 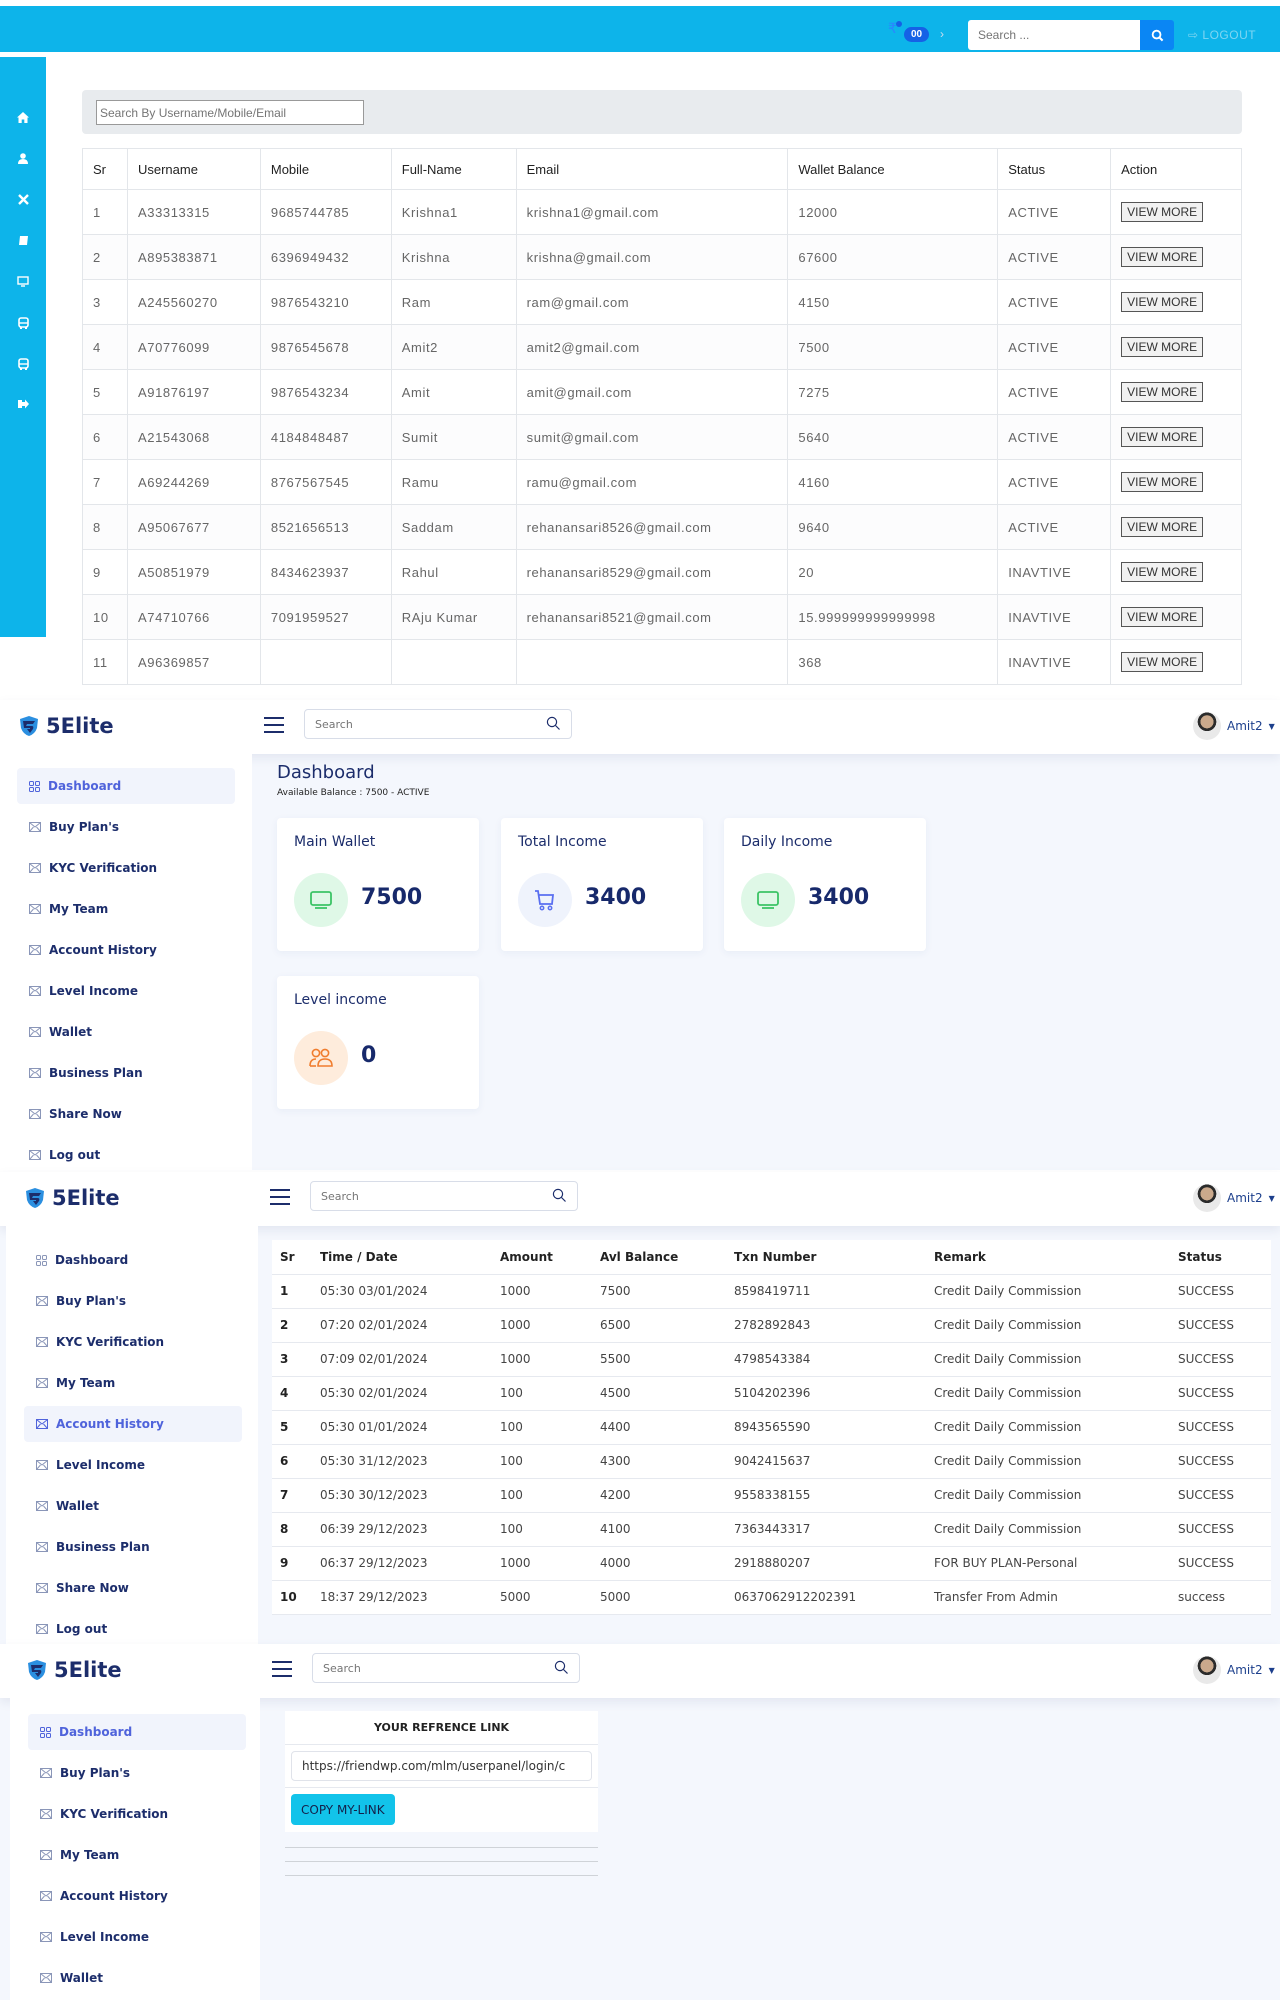 What do you see at coordinates (893, 169) in the screenshot?
I see `column-header: Wallet Balance` at bounding box center [893, 169].